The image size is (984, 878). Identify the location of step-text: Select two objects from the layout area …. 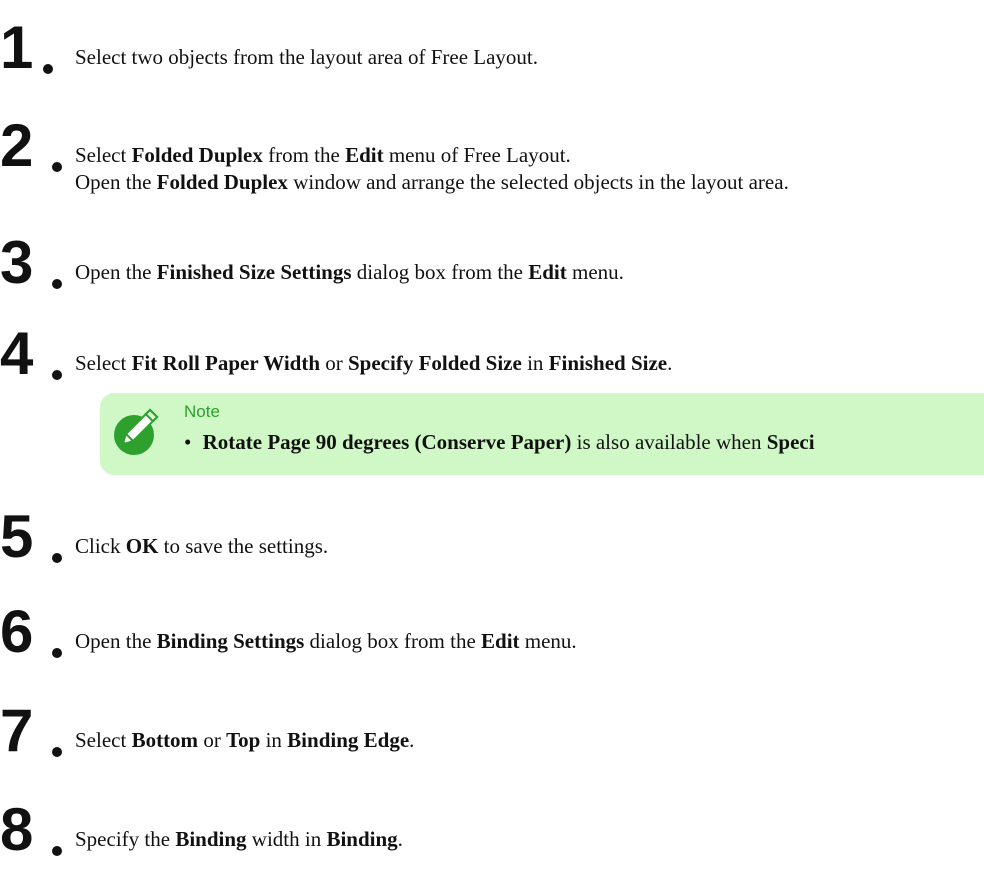
(306, 57).